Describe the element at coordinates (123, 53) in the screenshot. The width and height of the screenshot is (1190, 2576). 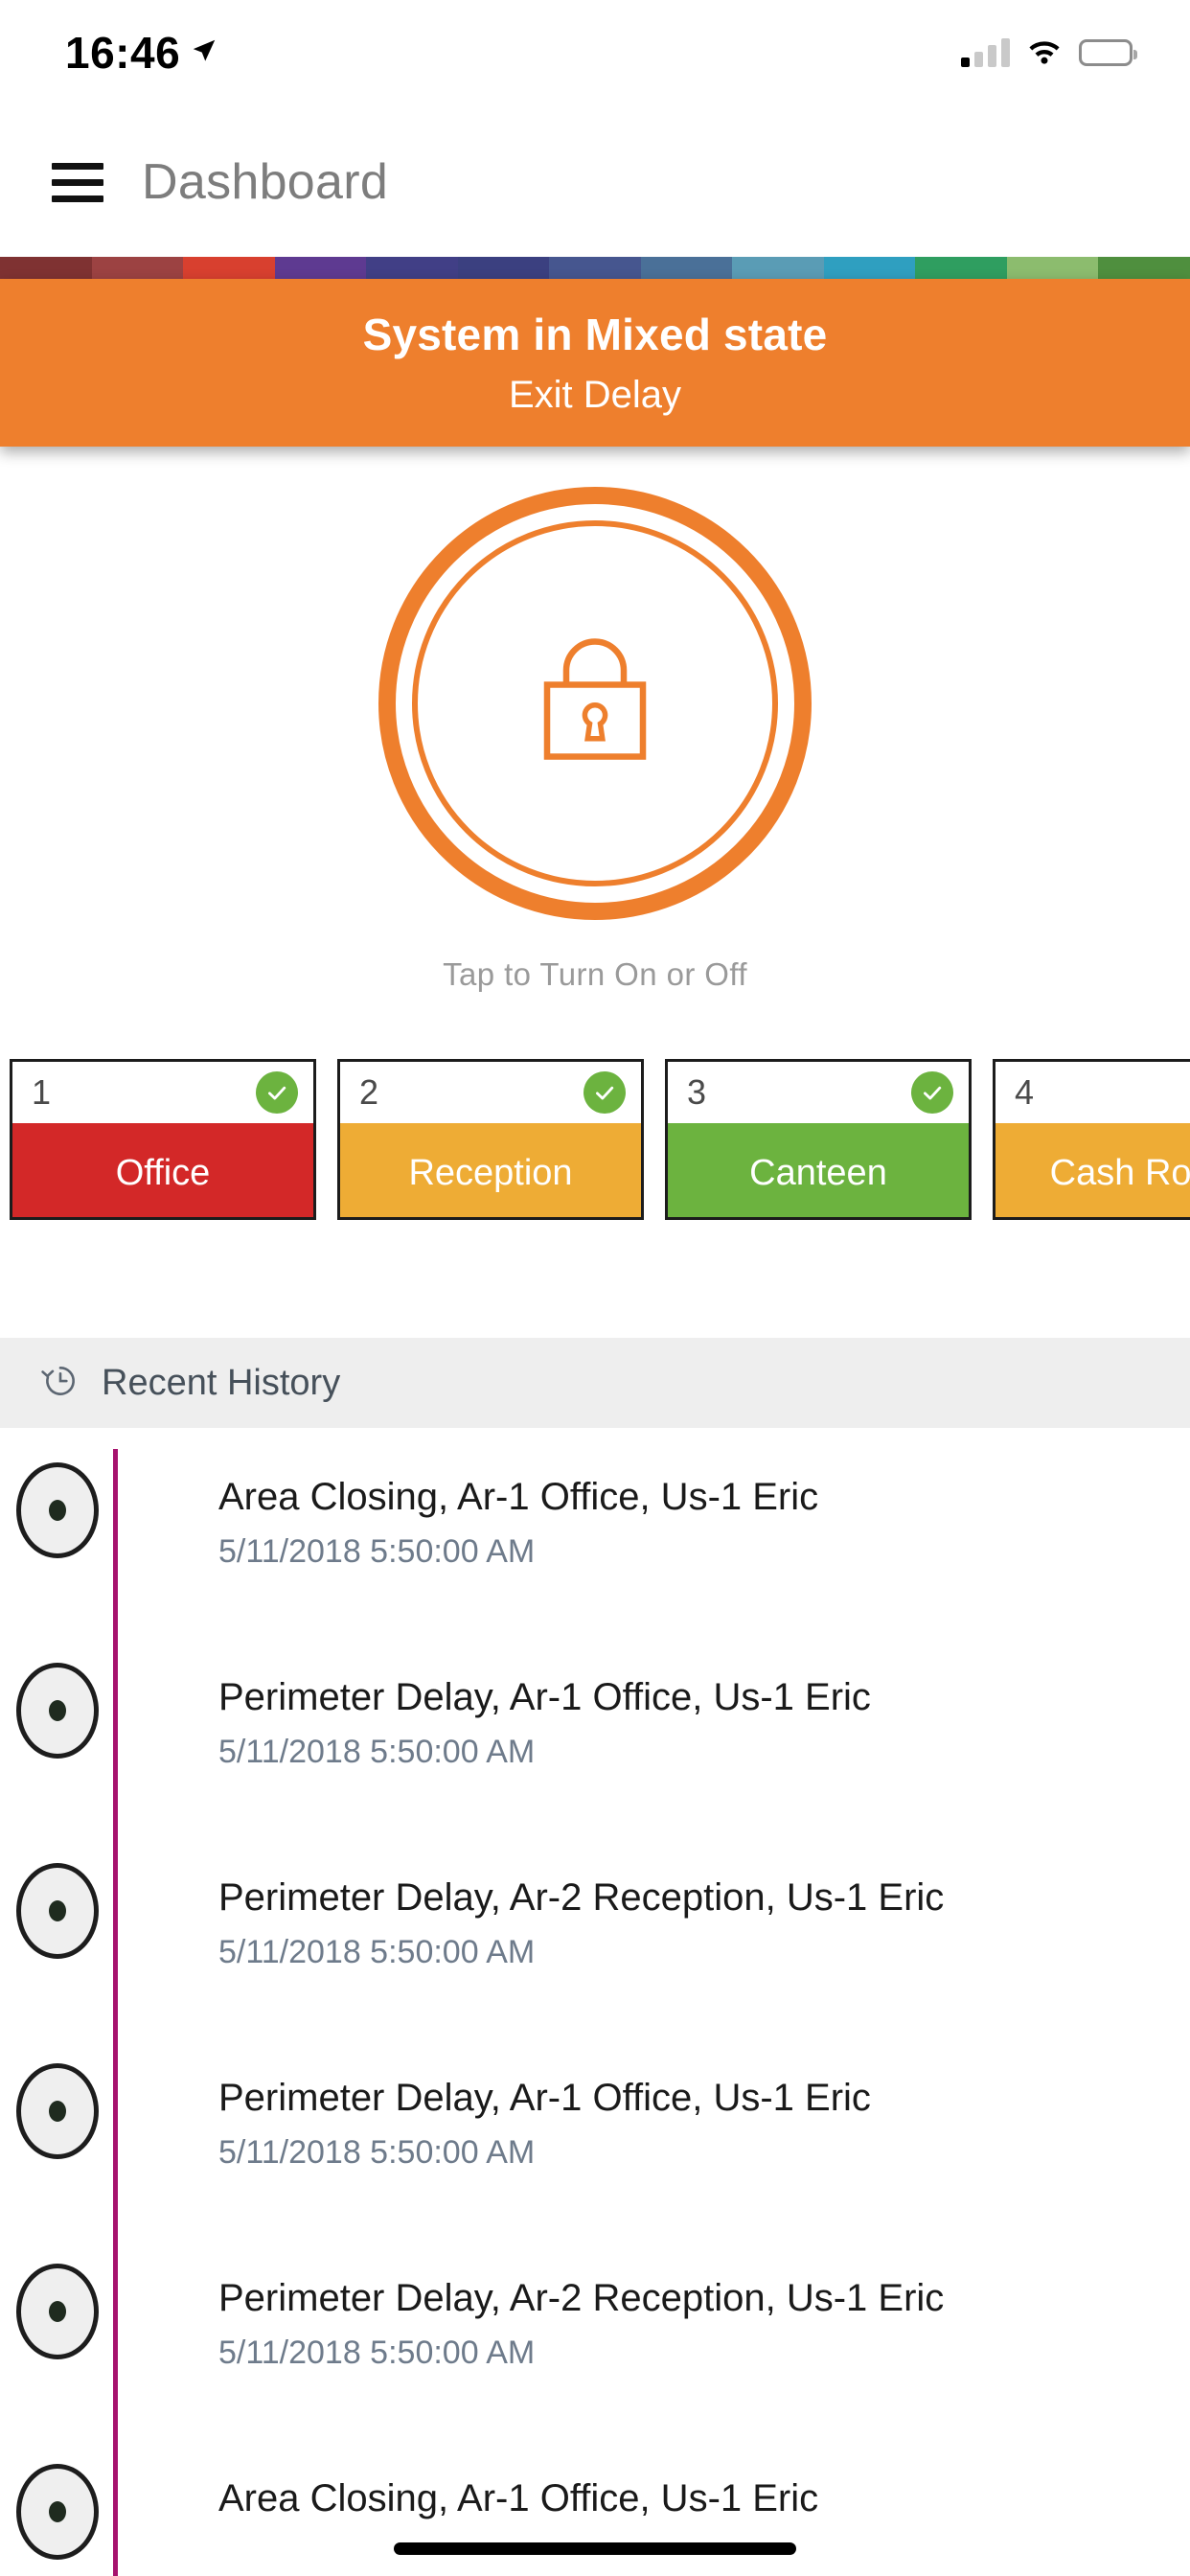
I see `status-bar-clock: 16:46` at that location.